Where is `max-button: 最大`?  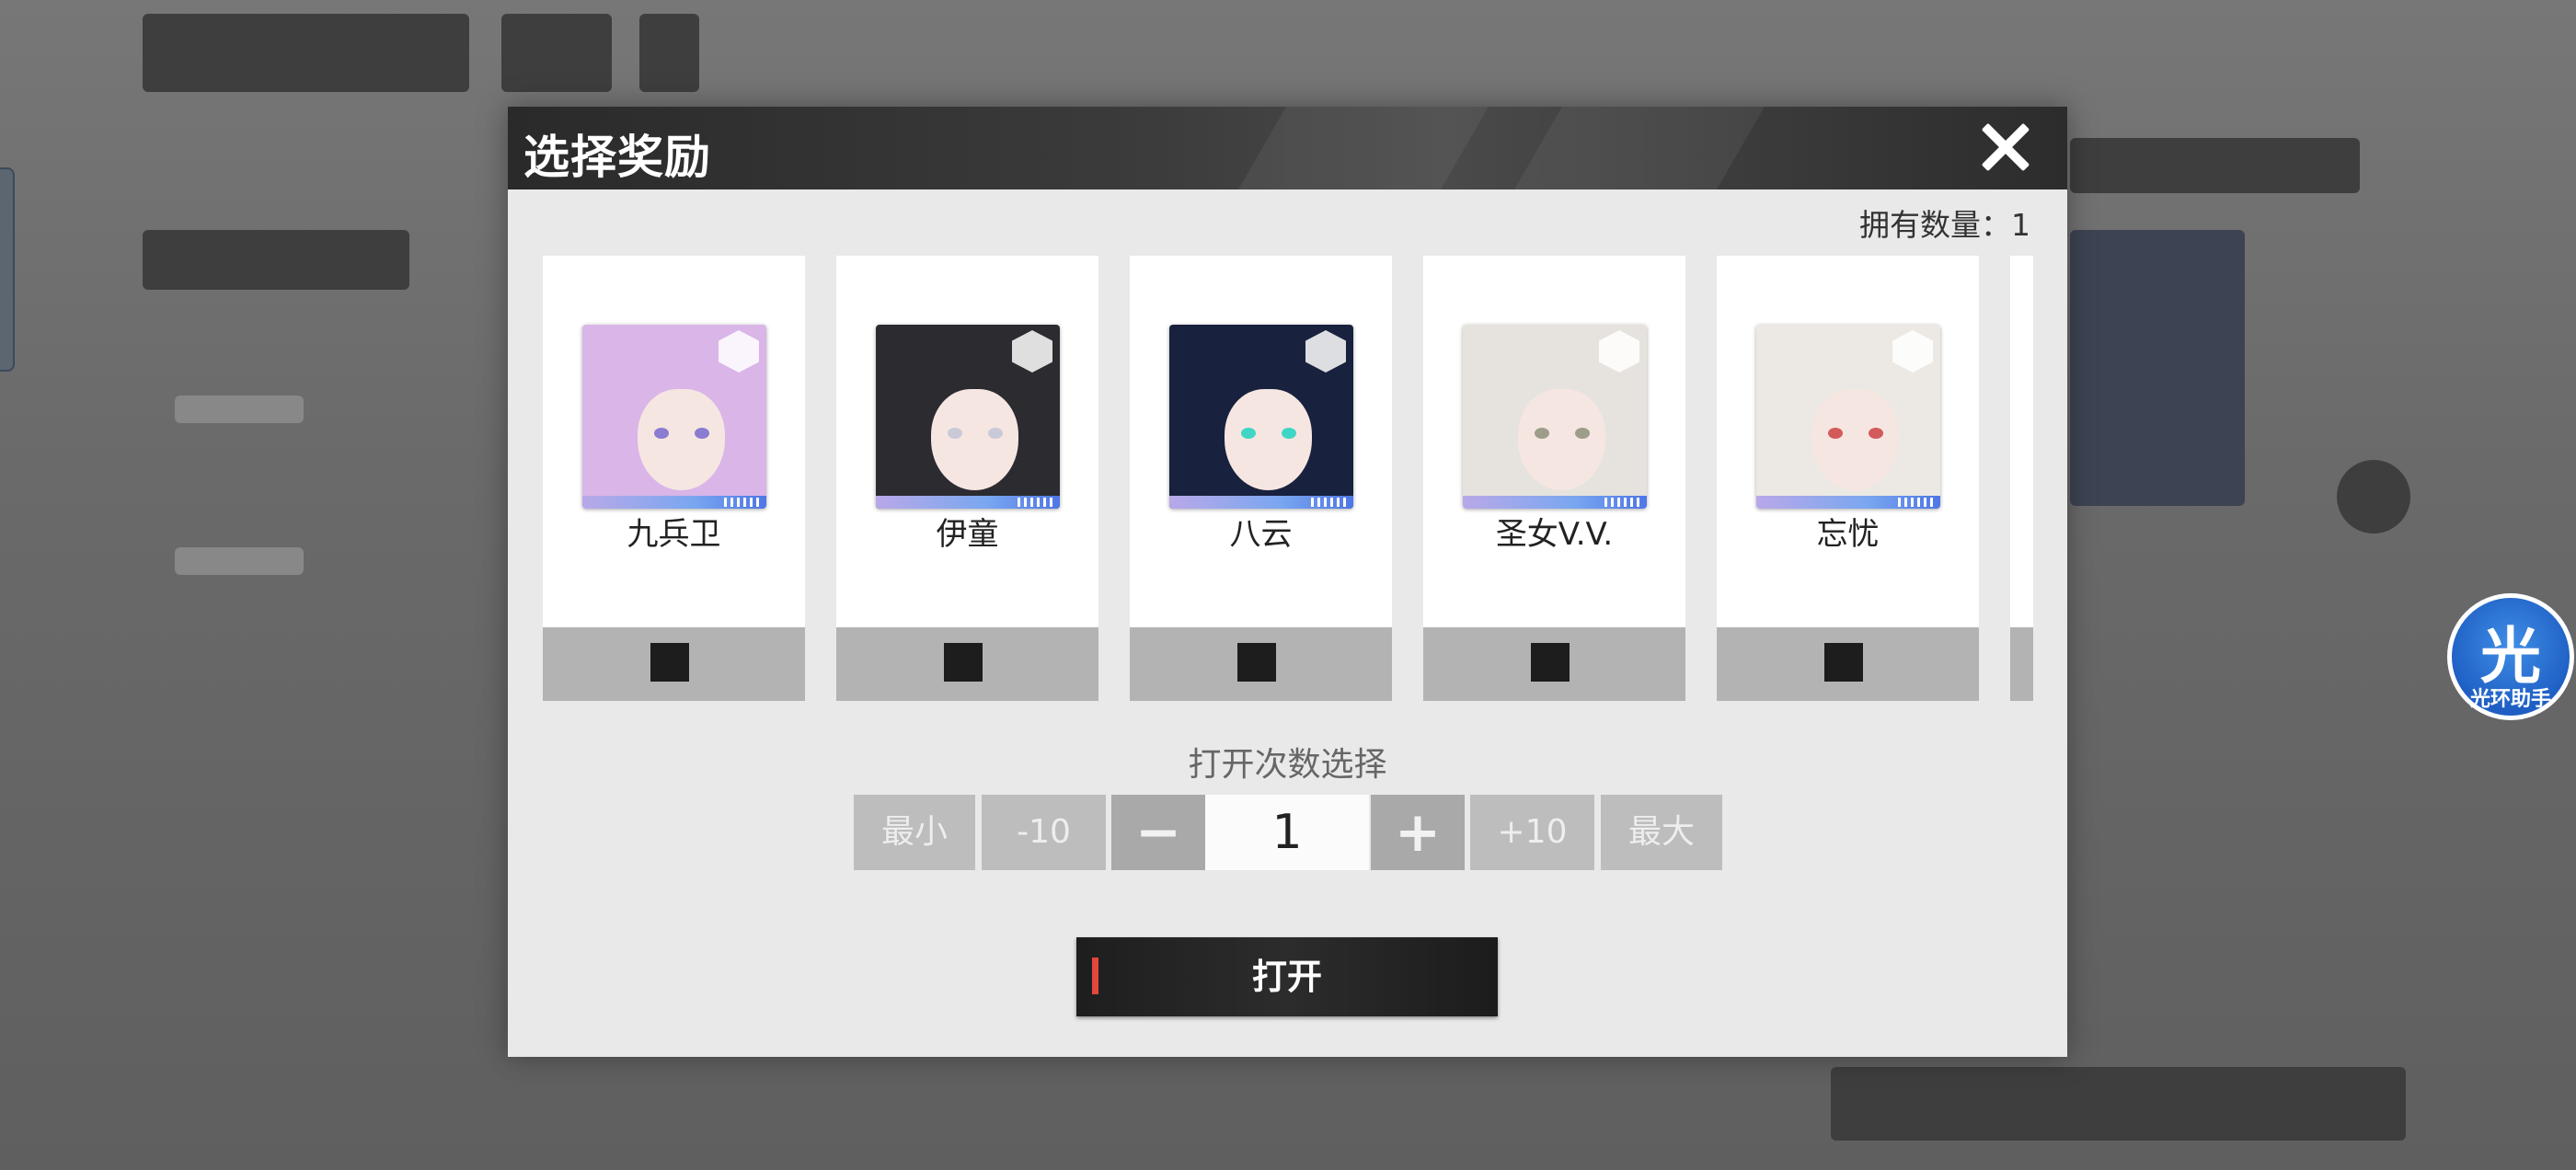 max-button: 最大 is located at coordinates (1661, 832).